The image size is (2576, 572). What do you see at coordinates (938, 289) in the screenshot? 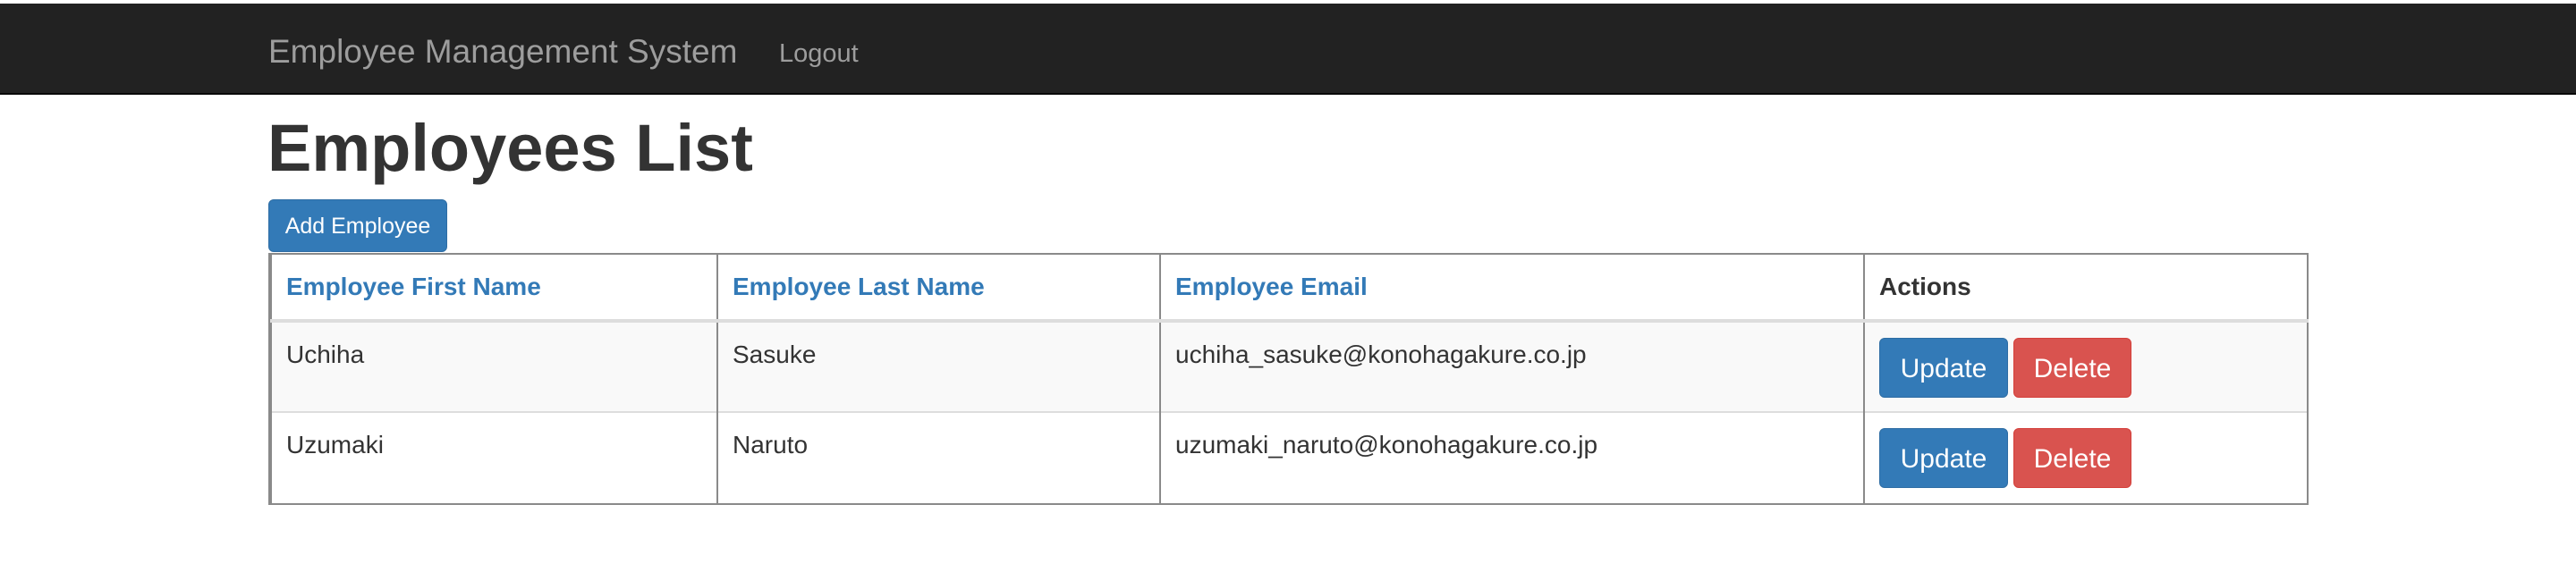
I see `column-header-last-name: Employee Last Name` at bounding box center [938, 289].